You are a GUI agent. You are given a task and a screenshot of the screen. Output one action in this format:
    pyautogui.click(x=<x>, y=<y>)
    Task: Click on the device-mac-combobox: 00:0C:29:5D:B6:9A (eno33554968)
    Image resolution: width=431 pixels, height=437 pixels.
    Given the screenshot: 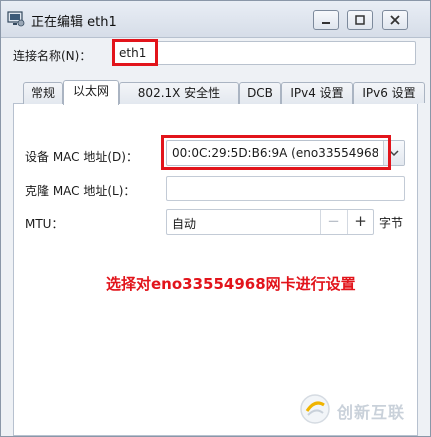 What is the action you would take?
    pyautogui.click(x=285, y=153)
    